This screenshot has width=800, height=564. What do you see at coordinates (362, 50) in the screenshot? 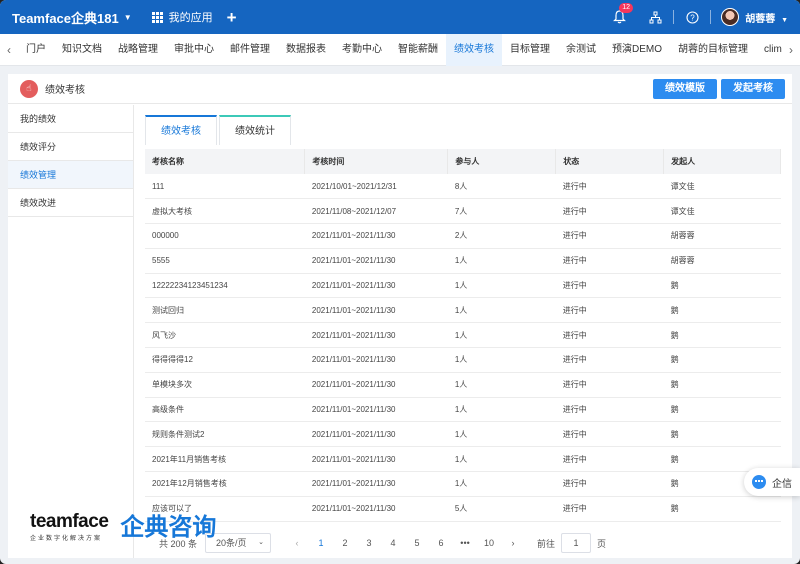
I see `nav-item: 考勤中心` at bounding box center [362, 50].